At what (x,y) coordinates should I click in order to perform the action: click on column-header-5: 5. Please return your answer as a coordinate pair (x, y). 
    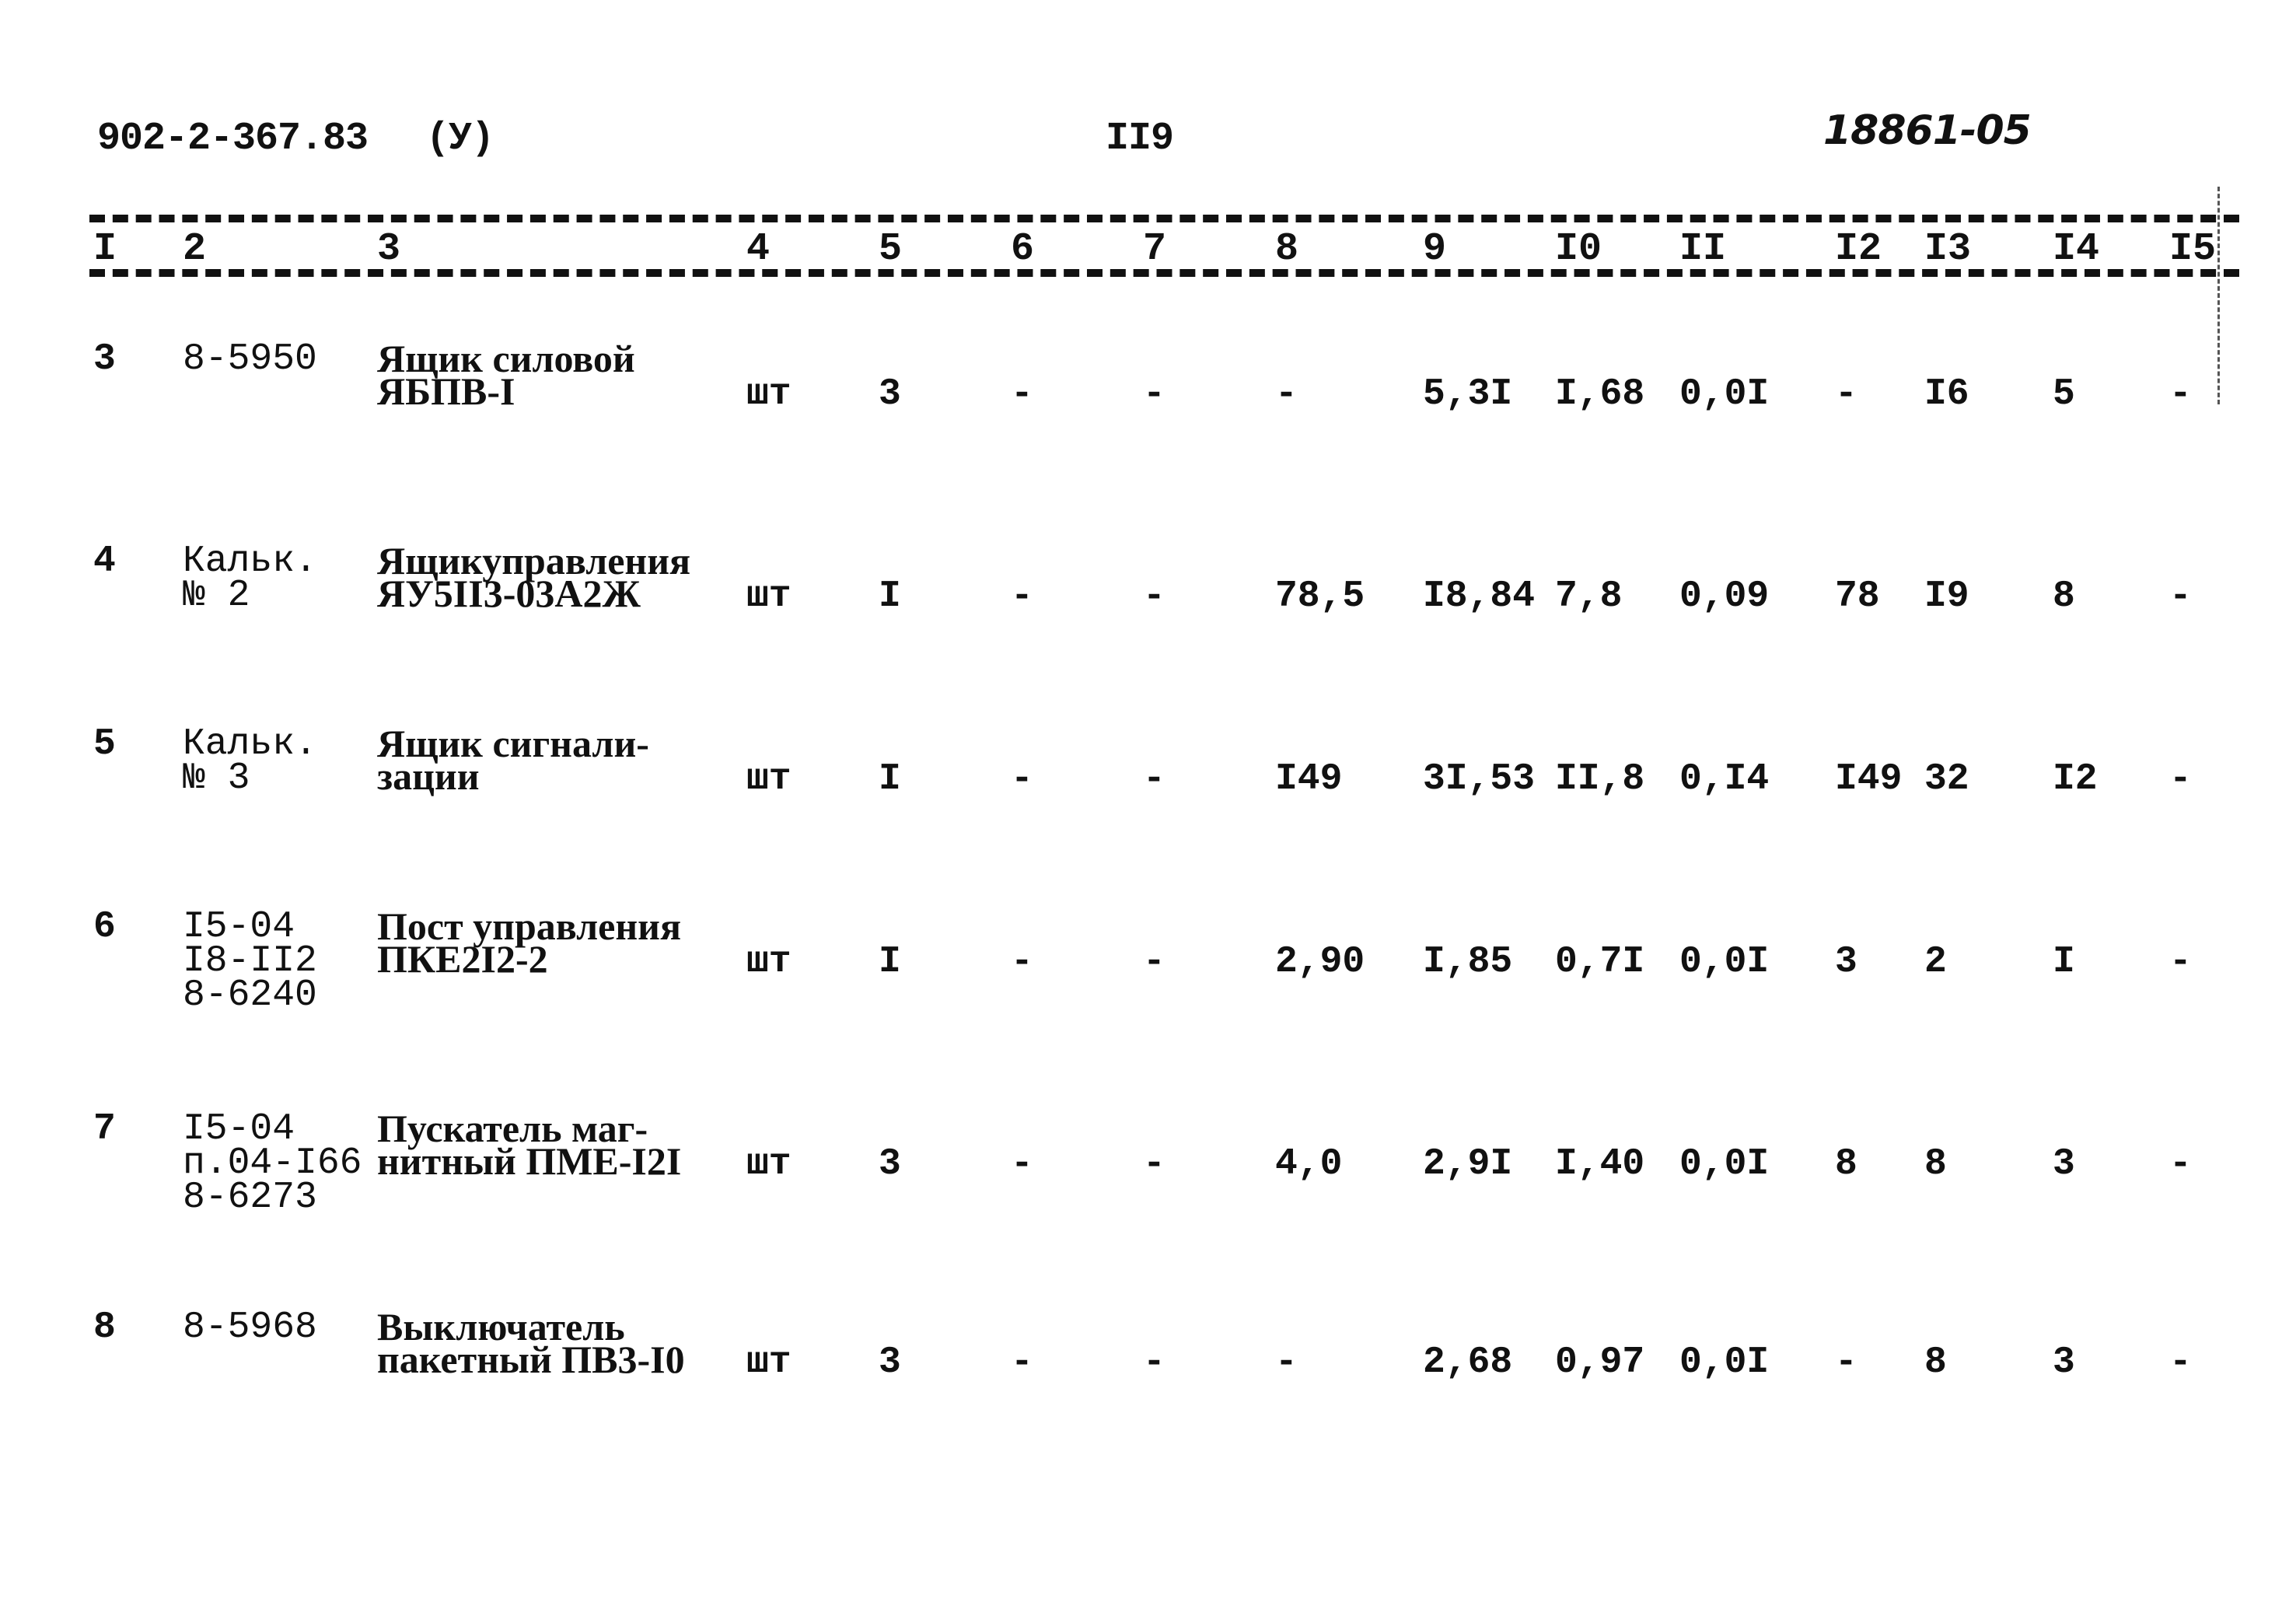
    Looking at the image, I should click on (891, 249).